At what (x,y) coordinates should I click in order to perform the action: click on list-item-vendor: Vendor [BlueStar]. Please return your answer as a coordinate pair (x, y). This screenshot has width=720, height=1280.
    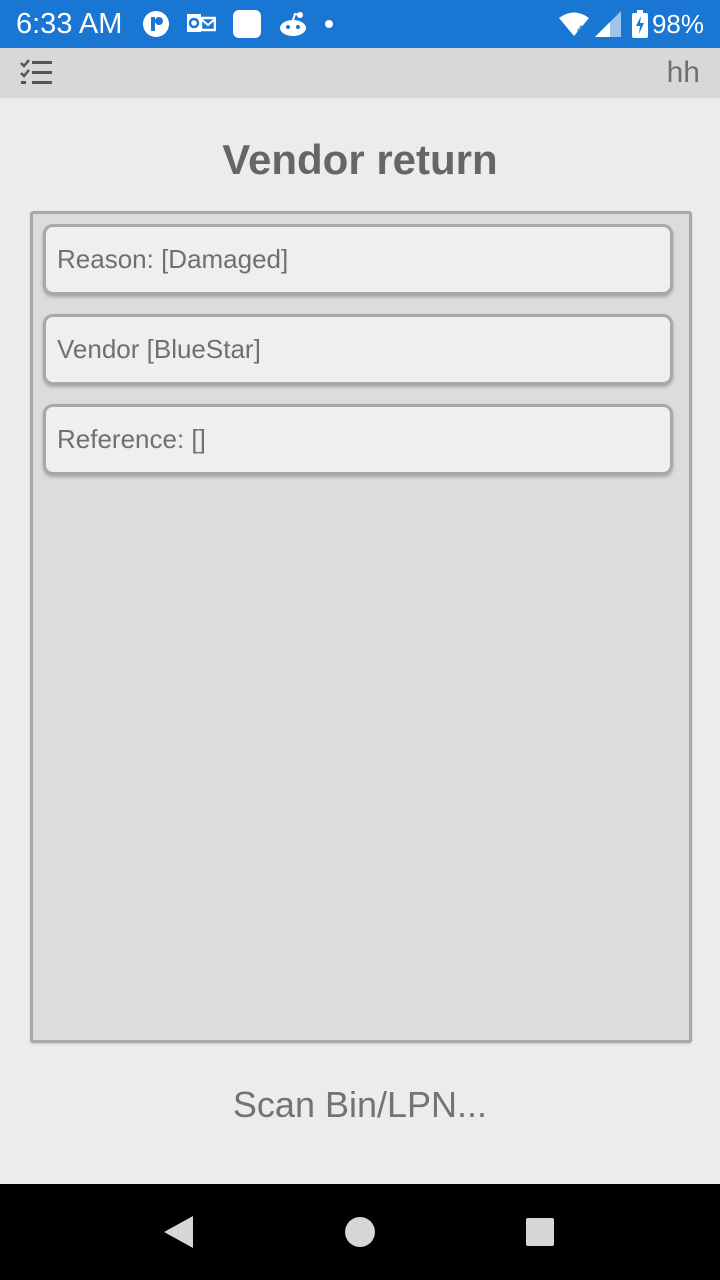
    Looking at the image, I should click on (358, 349).